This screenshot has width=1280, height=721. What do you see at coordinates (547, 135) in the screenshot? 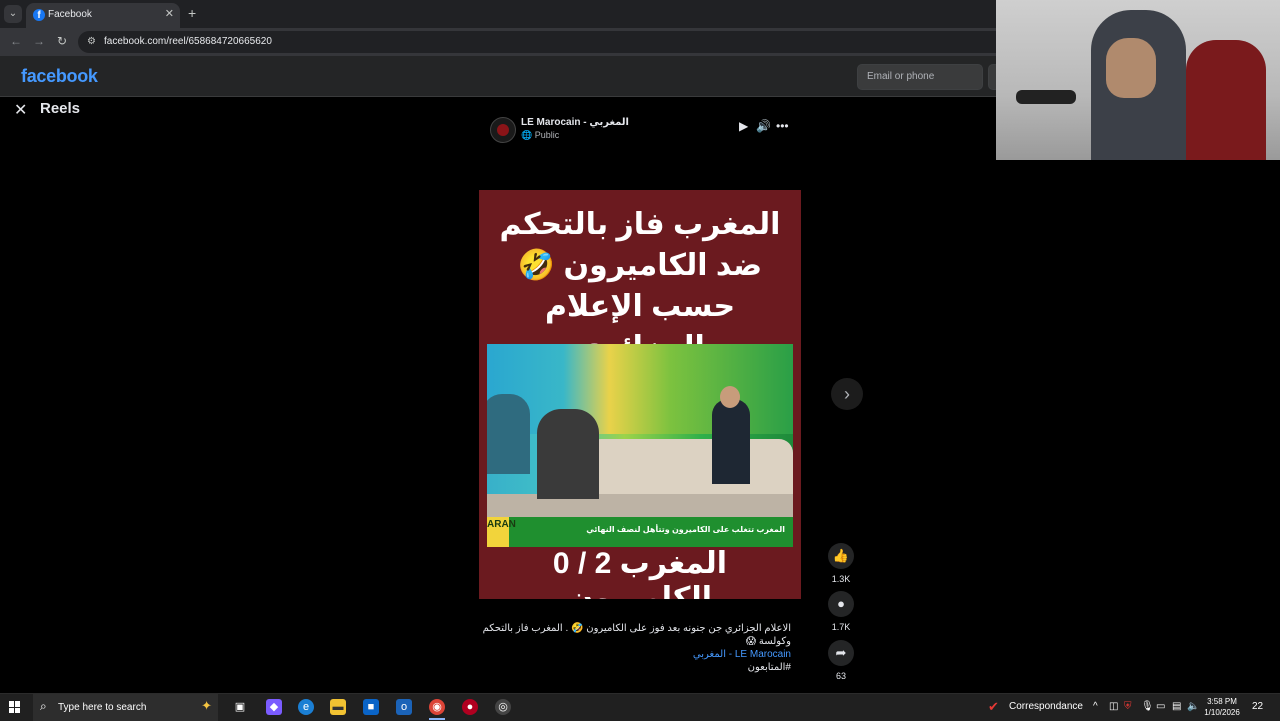
I see `visibility-label: Public` at bounding box center [547, 135].